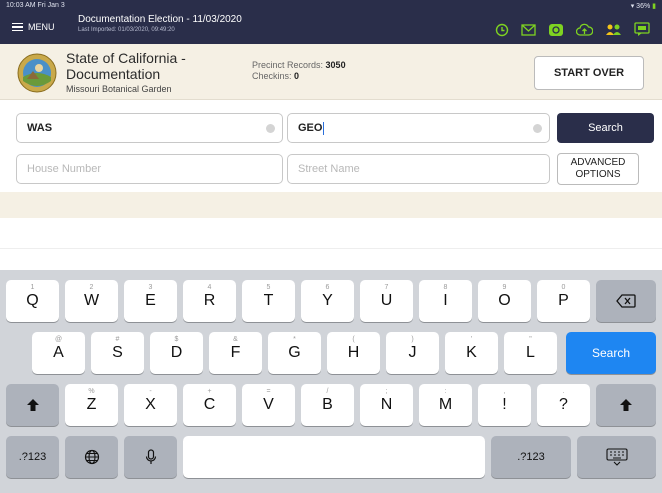 The image size is (662, 493). Describe the element at coordinates (642, 29) in the screenshot. I see `chat-icon` at that location.